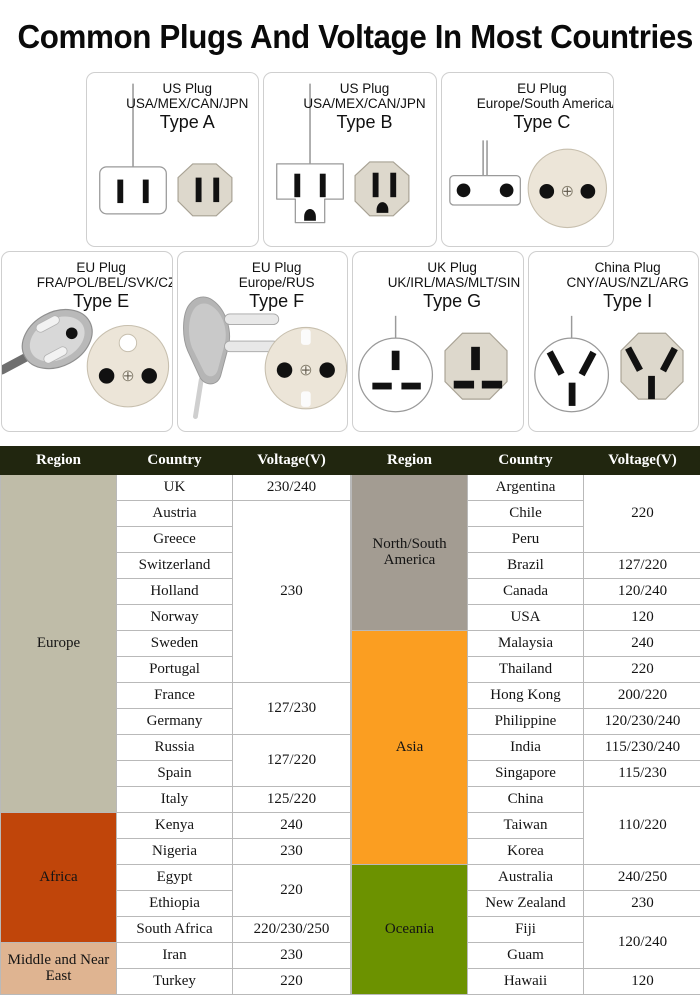 The width and height of the screenshot is (700, 995). What do you see at coordinates (364, 122) in the screenshot?
I see `plug-type: Type B` at bounding box center [364, 122].